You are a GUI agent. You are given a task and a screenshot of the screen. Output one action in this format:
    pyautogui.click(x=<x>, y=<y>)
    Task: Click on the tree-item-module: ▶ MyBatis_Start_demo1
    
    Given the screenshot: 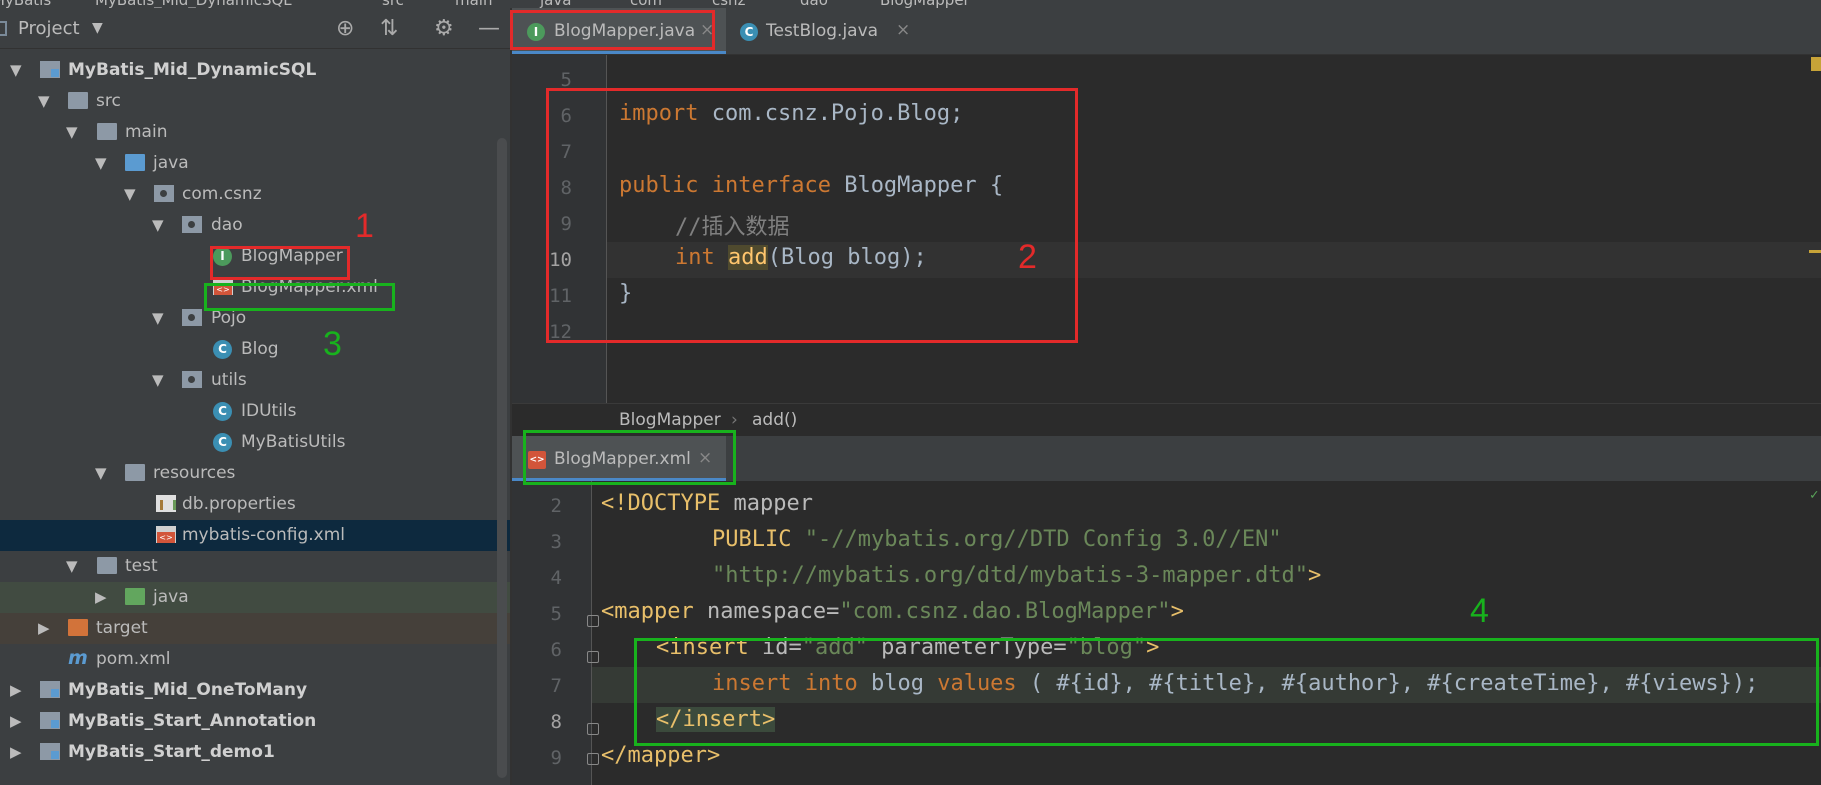 What is the action you would take?
    pyautogui.click(x=255, y=752)
    